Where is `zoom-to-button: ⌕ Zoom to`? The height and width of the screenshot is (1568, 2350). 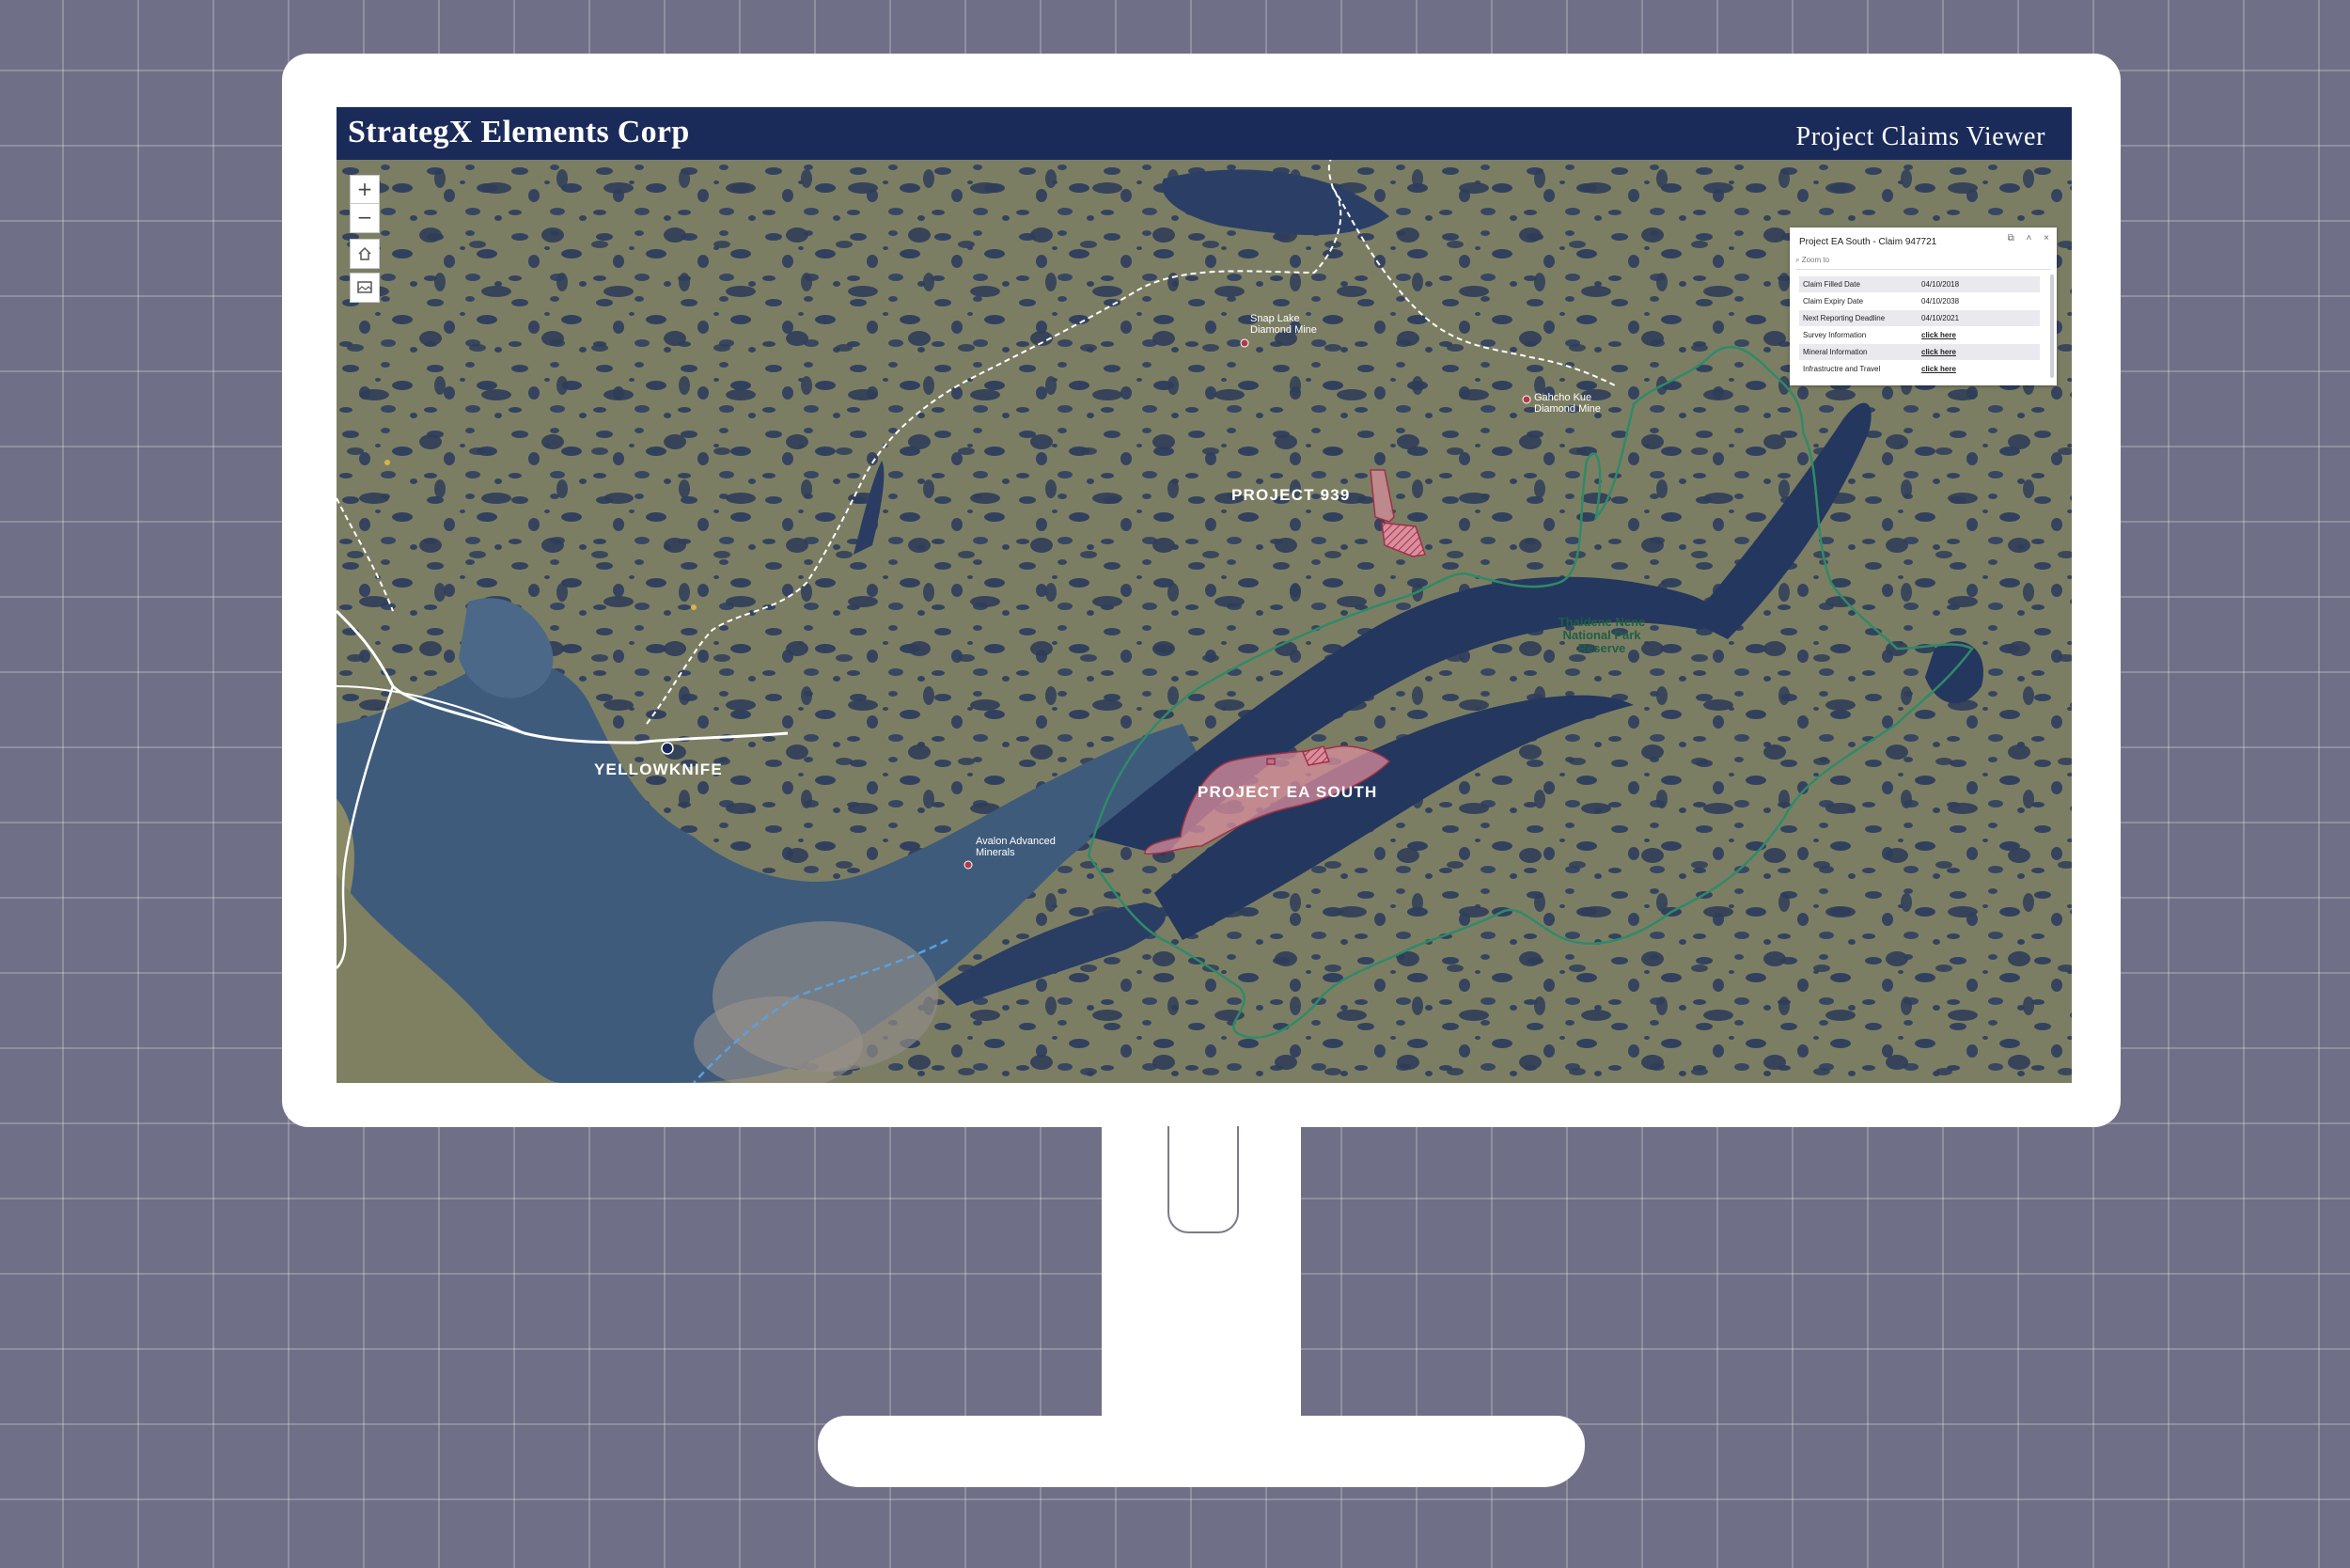
zoom-to-button: ⌕ Zoom to is located at coordinates (1812, 260).